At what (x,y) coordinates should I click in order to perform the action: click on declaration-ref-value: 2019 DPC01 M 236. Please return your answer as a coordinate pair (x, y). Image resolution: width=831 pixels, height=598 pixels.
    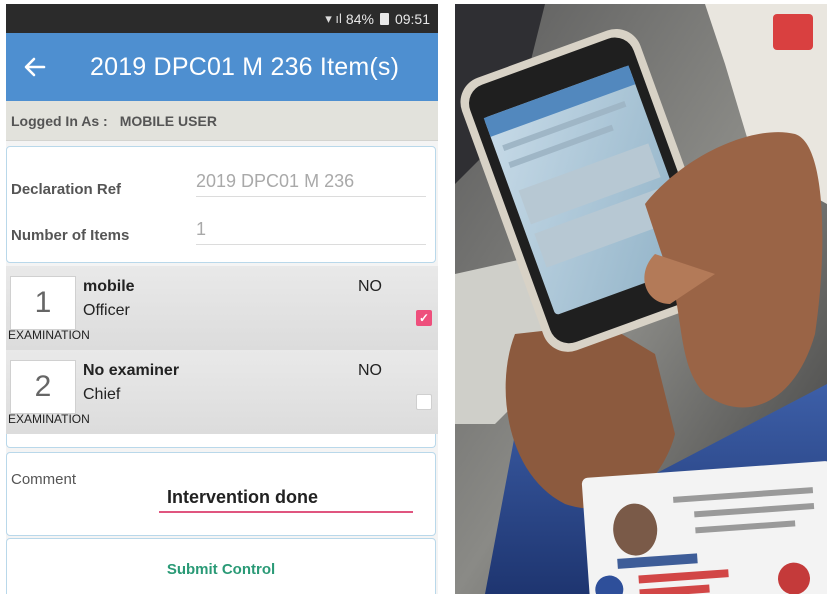
    Looking at the image, I should click on (311, 184).